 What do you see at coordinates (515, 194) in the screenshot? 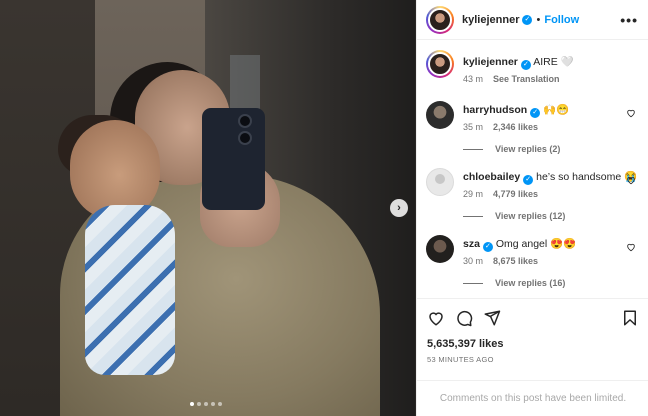
I see `comment-likes: 4,779 likes` at bounding box center [515, 194].